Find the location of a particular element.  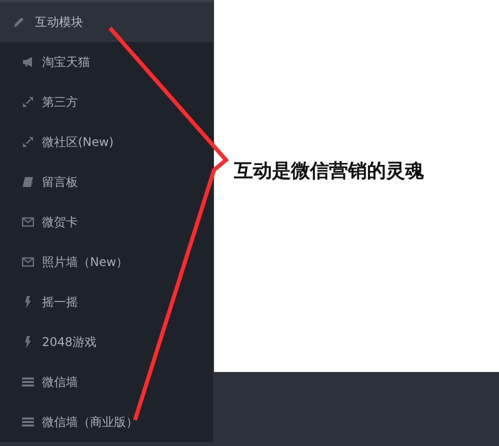

menu-item: 微信墙 is located at coordinates (106, 382).